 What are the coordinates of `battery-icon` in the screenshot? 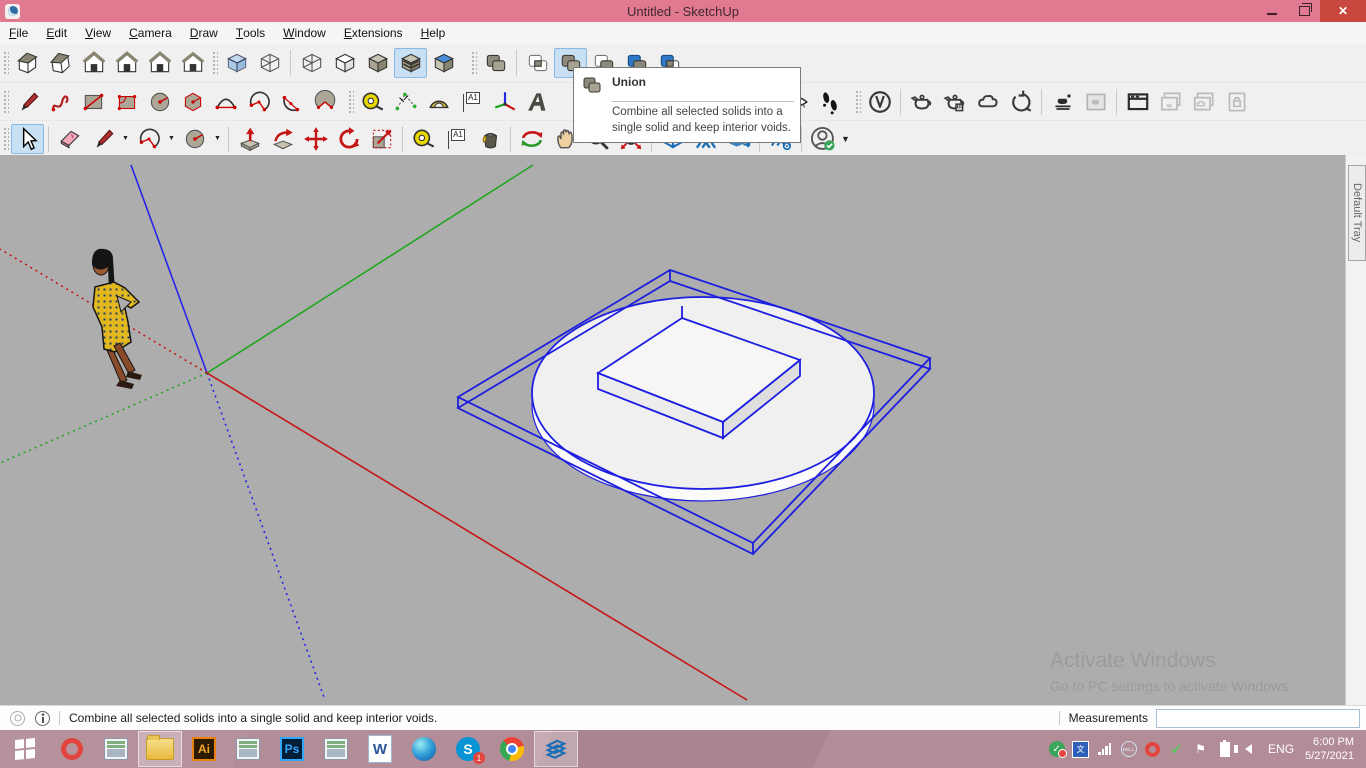 It's located at (1224, 748).